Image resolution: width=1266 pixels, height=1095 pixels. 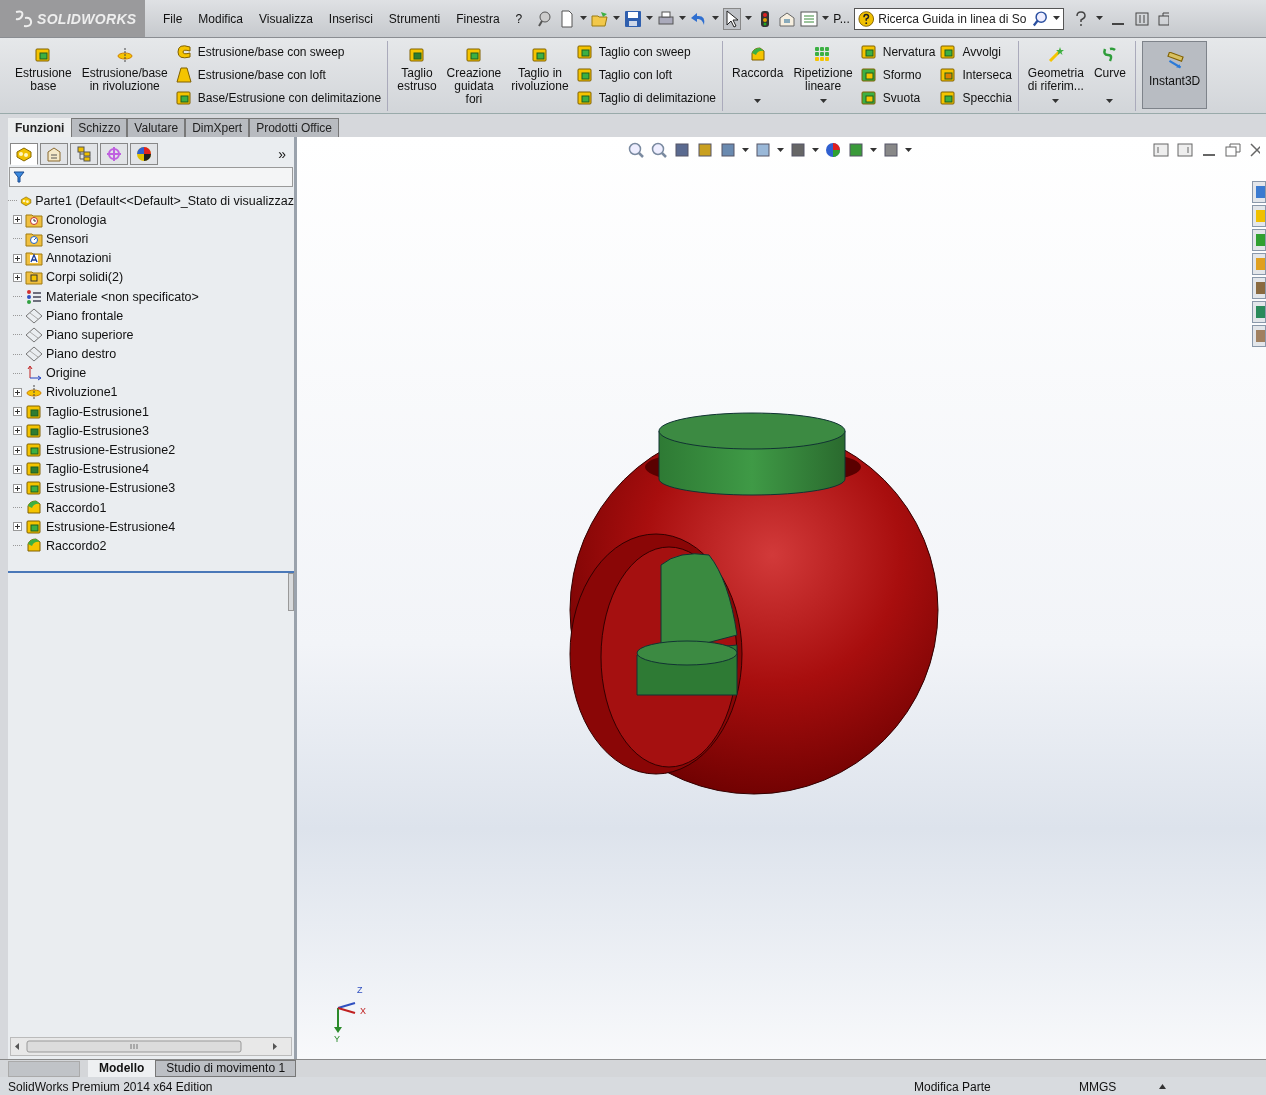 I want to click on ribbon-command: Nervatura, so click(x=909, y=52).